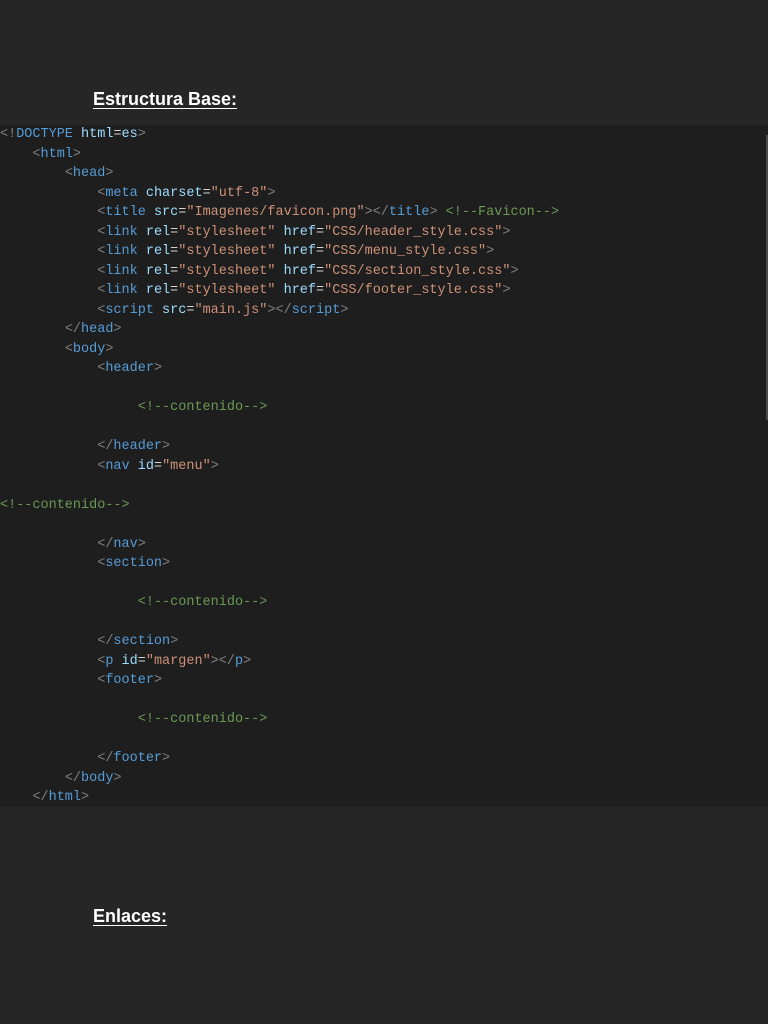 This screenshot has width=768, height=1024. I want to click on code-line: </head>, so click(279, 330).